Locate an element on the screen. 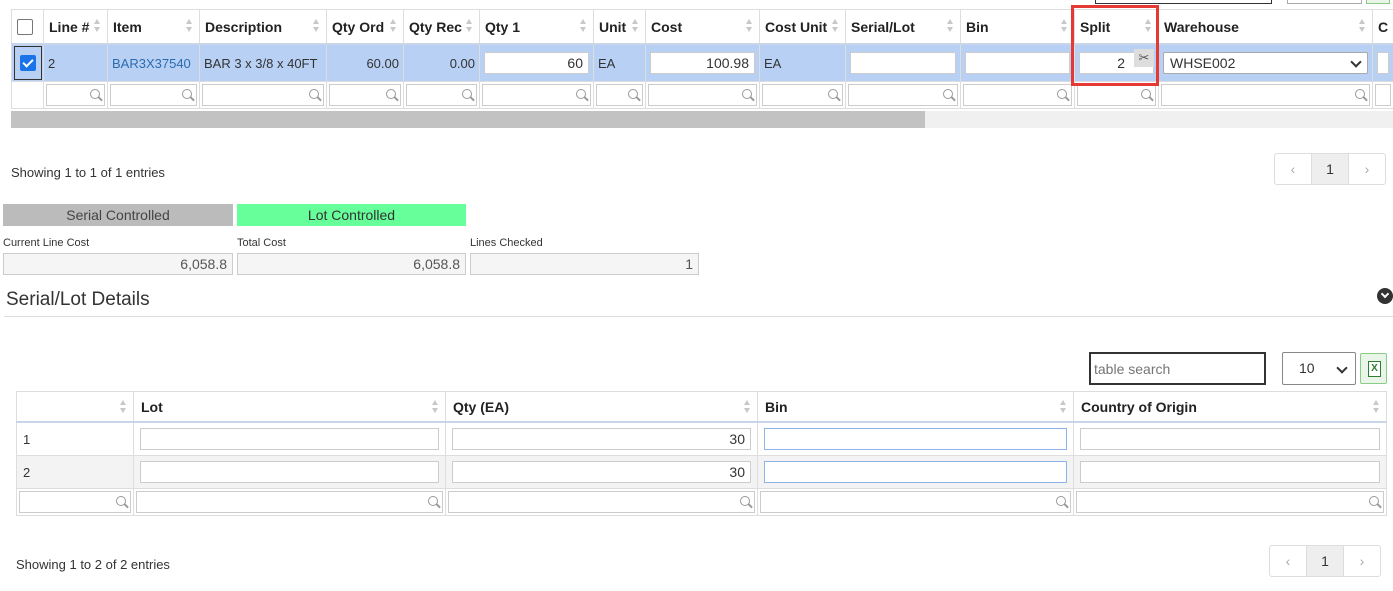 The width and height of the screenshot is (1393, 591). qty-rec: 0.00 is located at coordinates (441, 62).